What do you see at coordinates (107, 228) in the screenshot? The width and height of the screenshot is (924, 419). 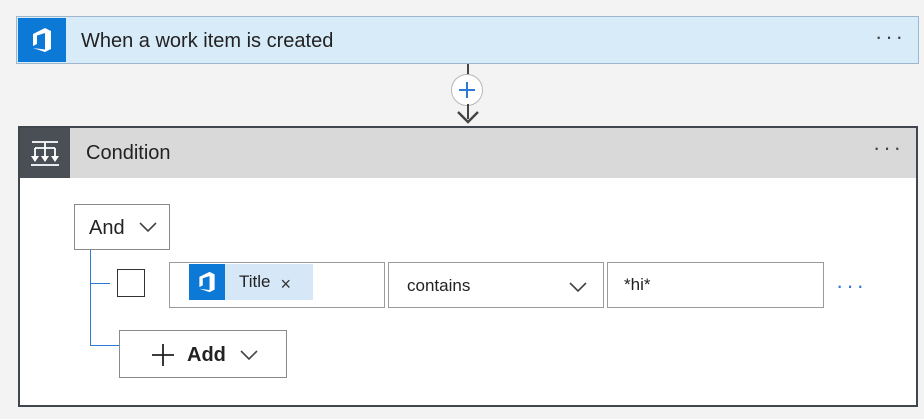 I see `group-operator-label: And` at bounding box center [107, 228].